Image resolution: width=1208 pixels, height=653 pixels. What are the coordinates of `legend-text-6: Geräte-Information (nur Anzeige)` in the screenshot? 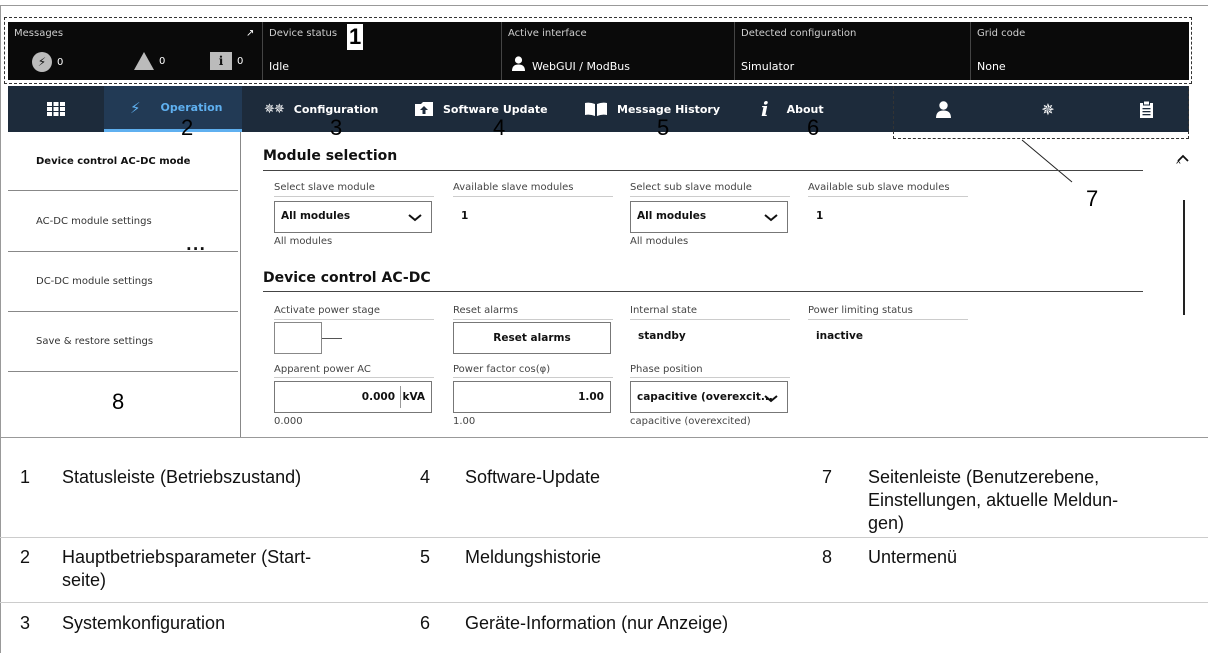 It's located at (597, 623).